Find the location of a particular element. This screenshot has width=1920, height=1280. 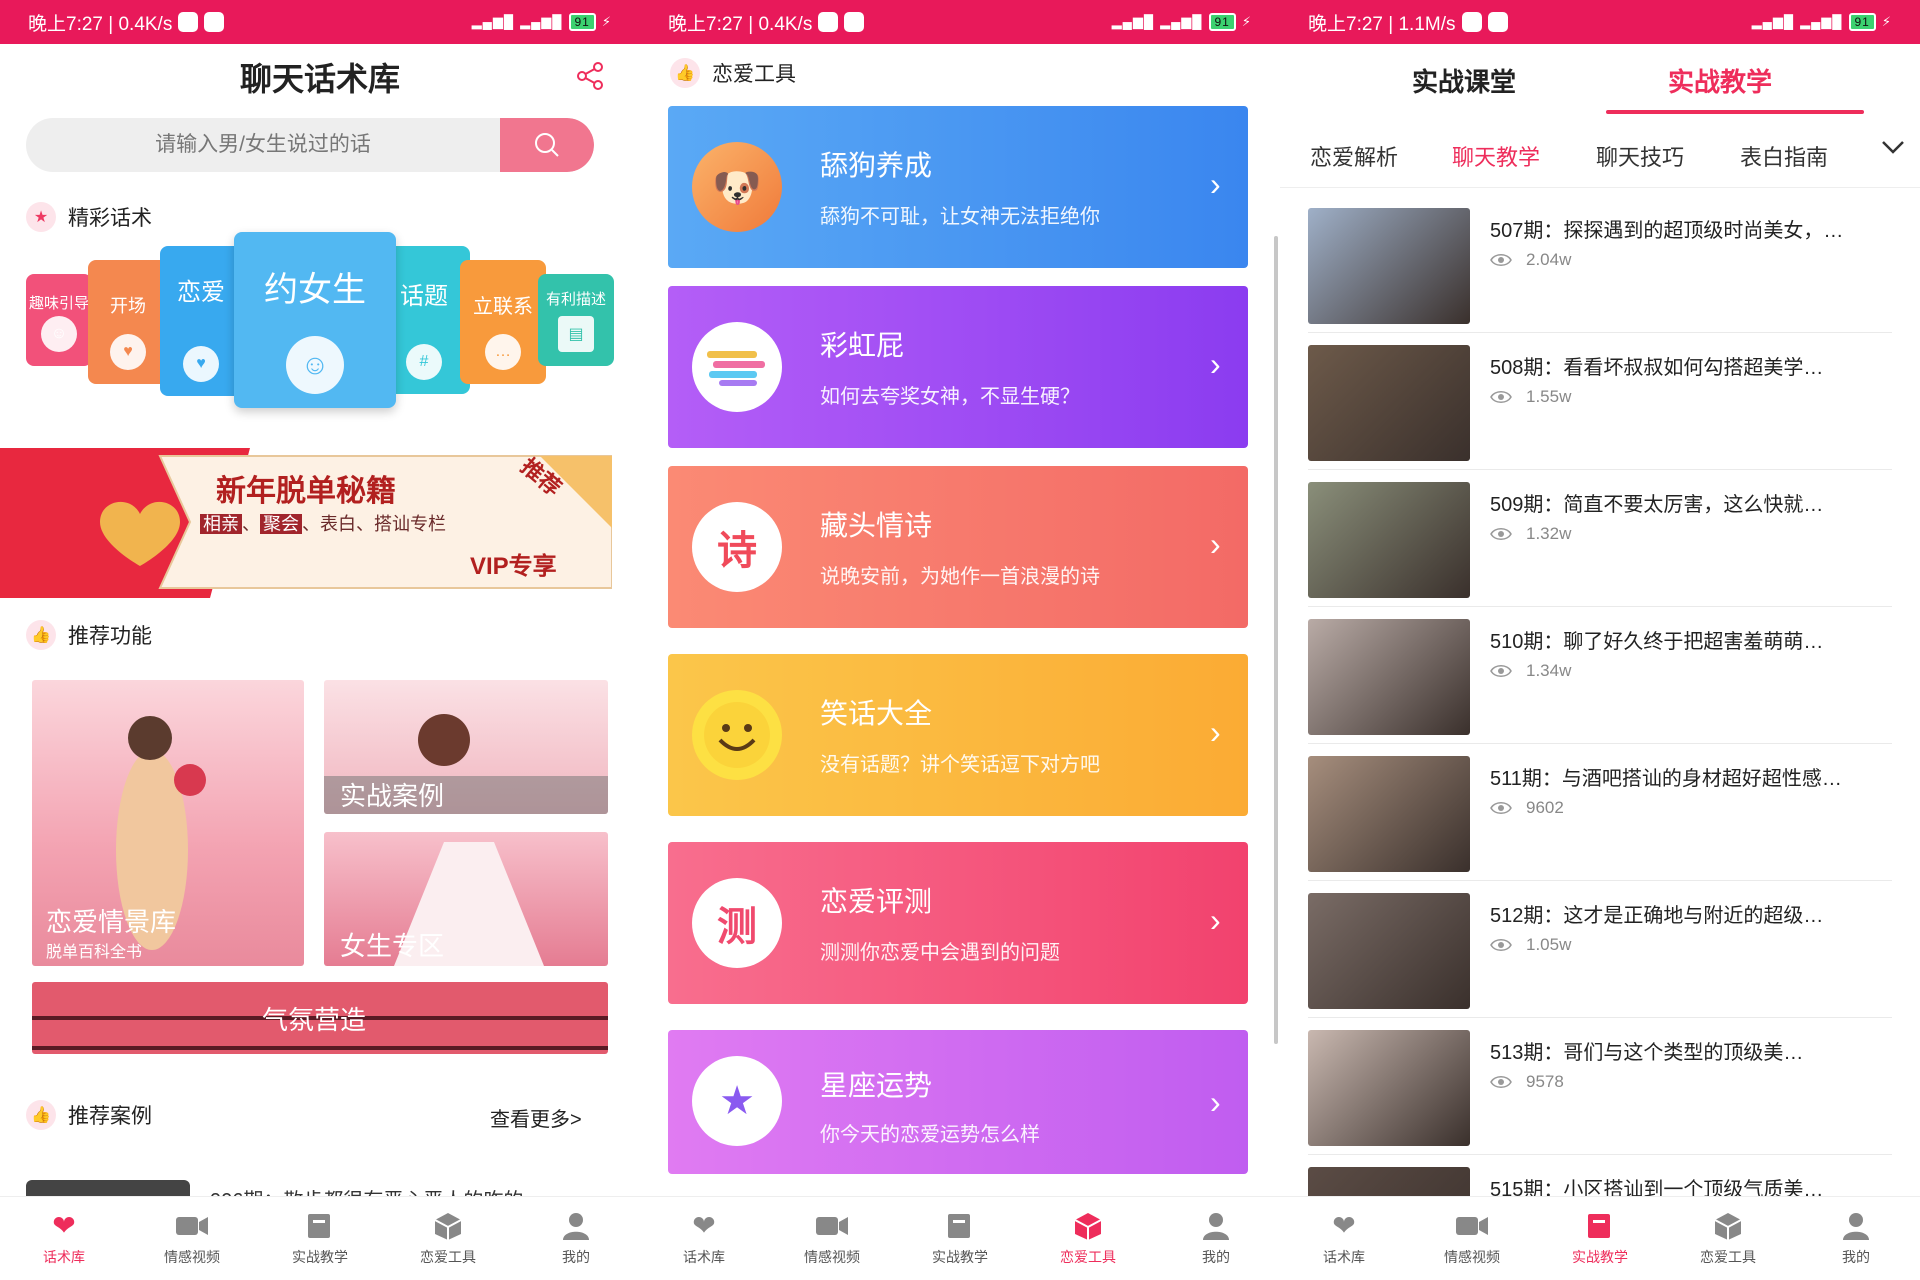

chevron-down-icon is located at coordinates (1893, 147).